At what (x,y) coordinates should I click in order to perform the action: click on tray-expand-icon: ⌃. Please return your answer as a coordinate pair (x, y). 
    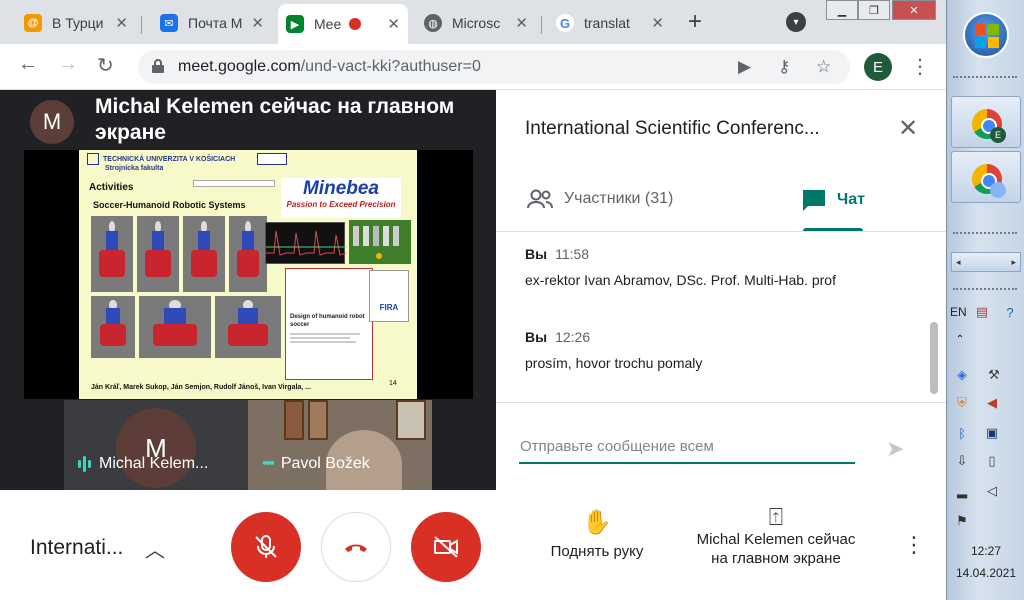
    Looking at the image, I should click on (960, 339).